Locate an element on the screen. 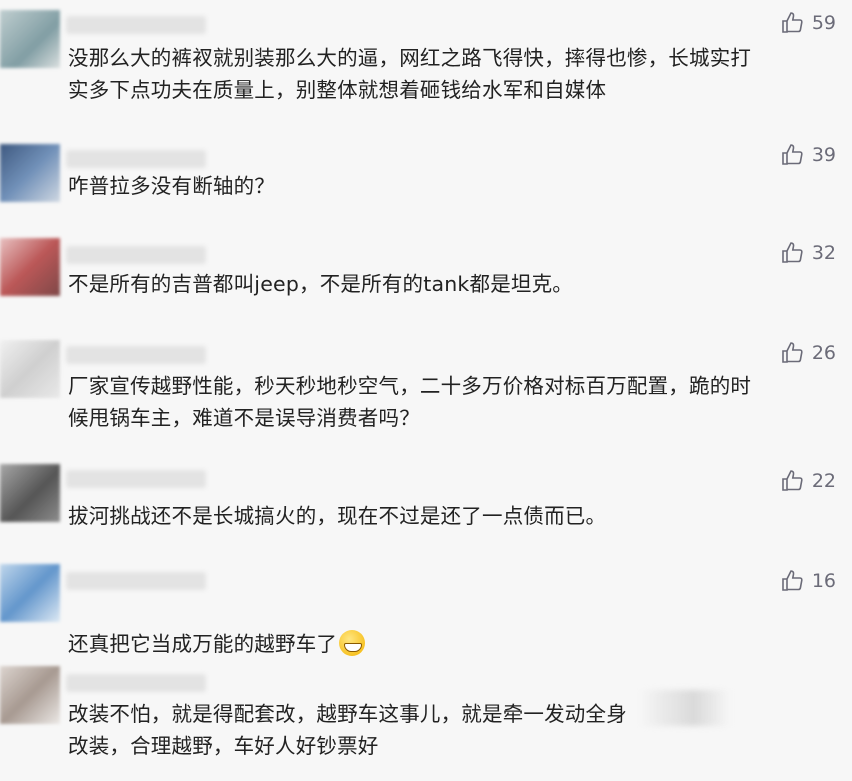 This screenshot has width=852, height=781. comment-text: 咋普拉多没有断轴的？ is located at coordinates (171, 186).